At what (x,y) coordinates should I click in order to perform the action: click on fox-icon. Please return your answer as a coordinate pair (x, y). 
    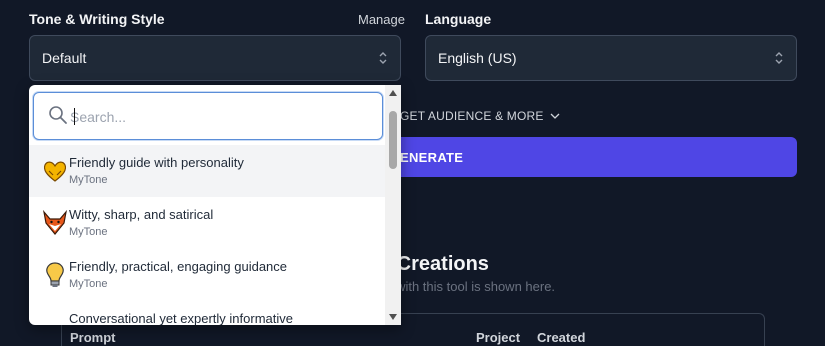
    Looking at the image, I should click on (55, 222).